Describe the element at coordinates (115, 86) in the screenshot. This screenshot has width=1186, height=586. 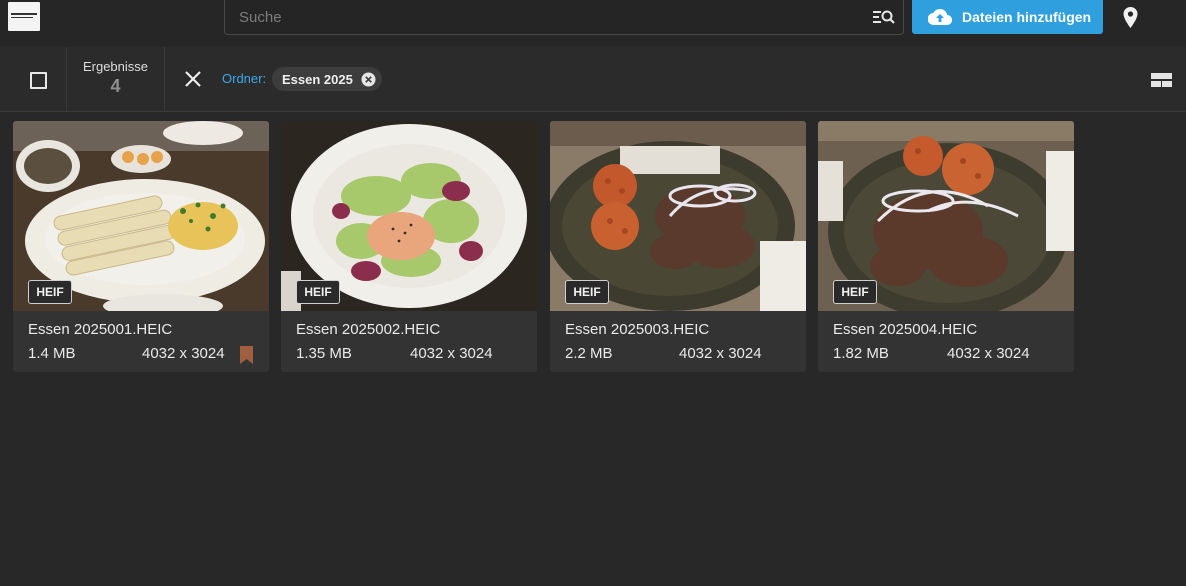
I see `results-count: 4` at that location.